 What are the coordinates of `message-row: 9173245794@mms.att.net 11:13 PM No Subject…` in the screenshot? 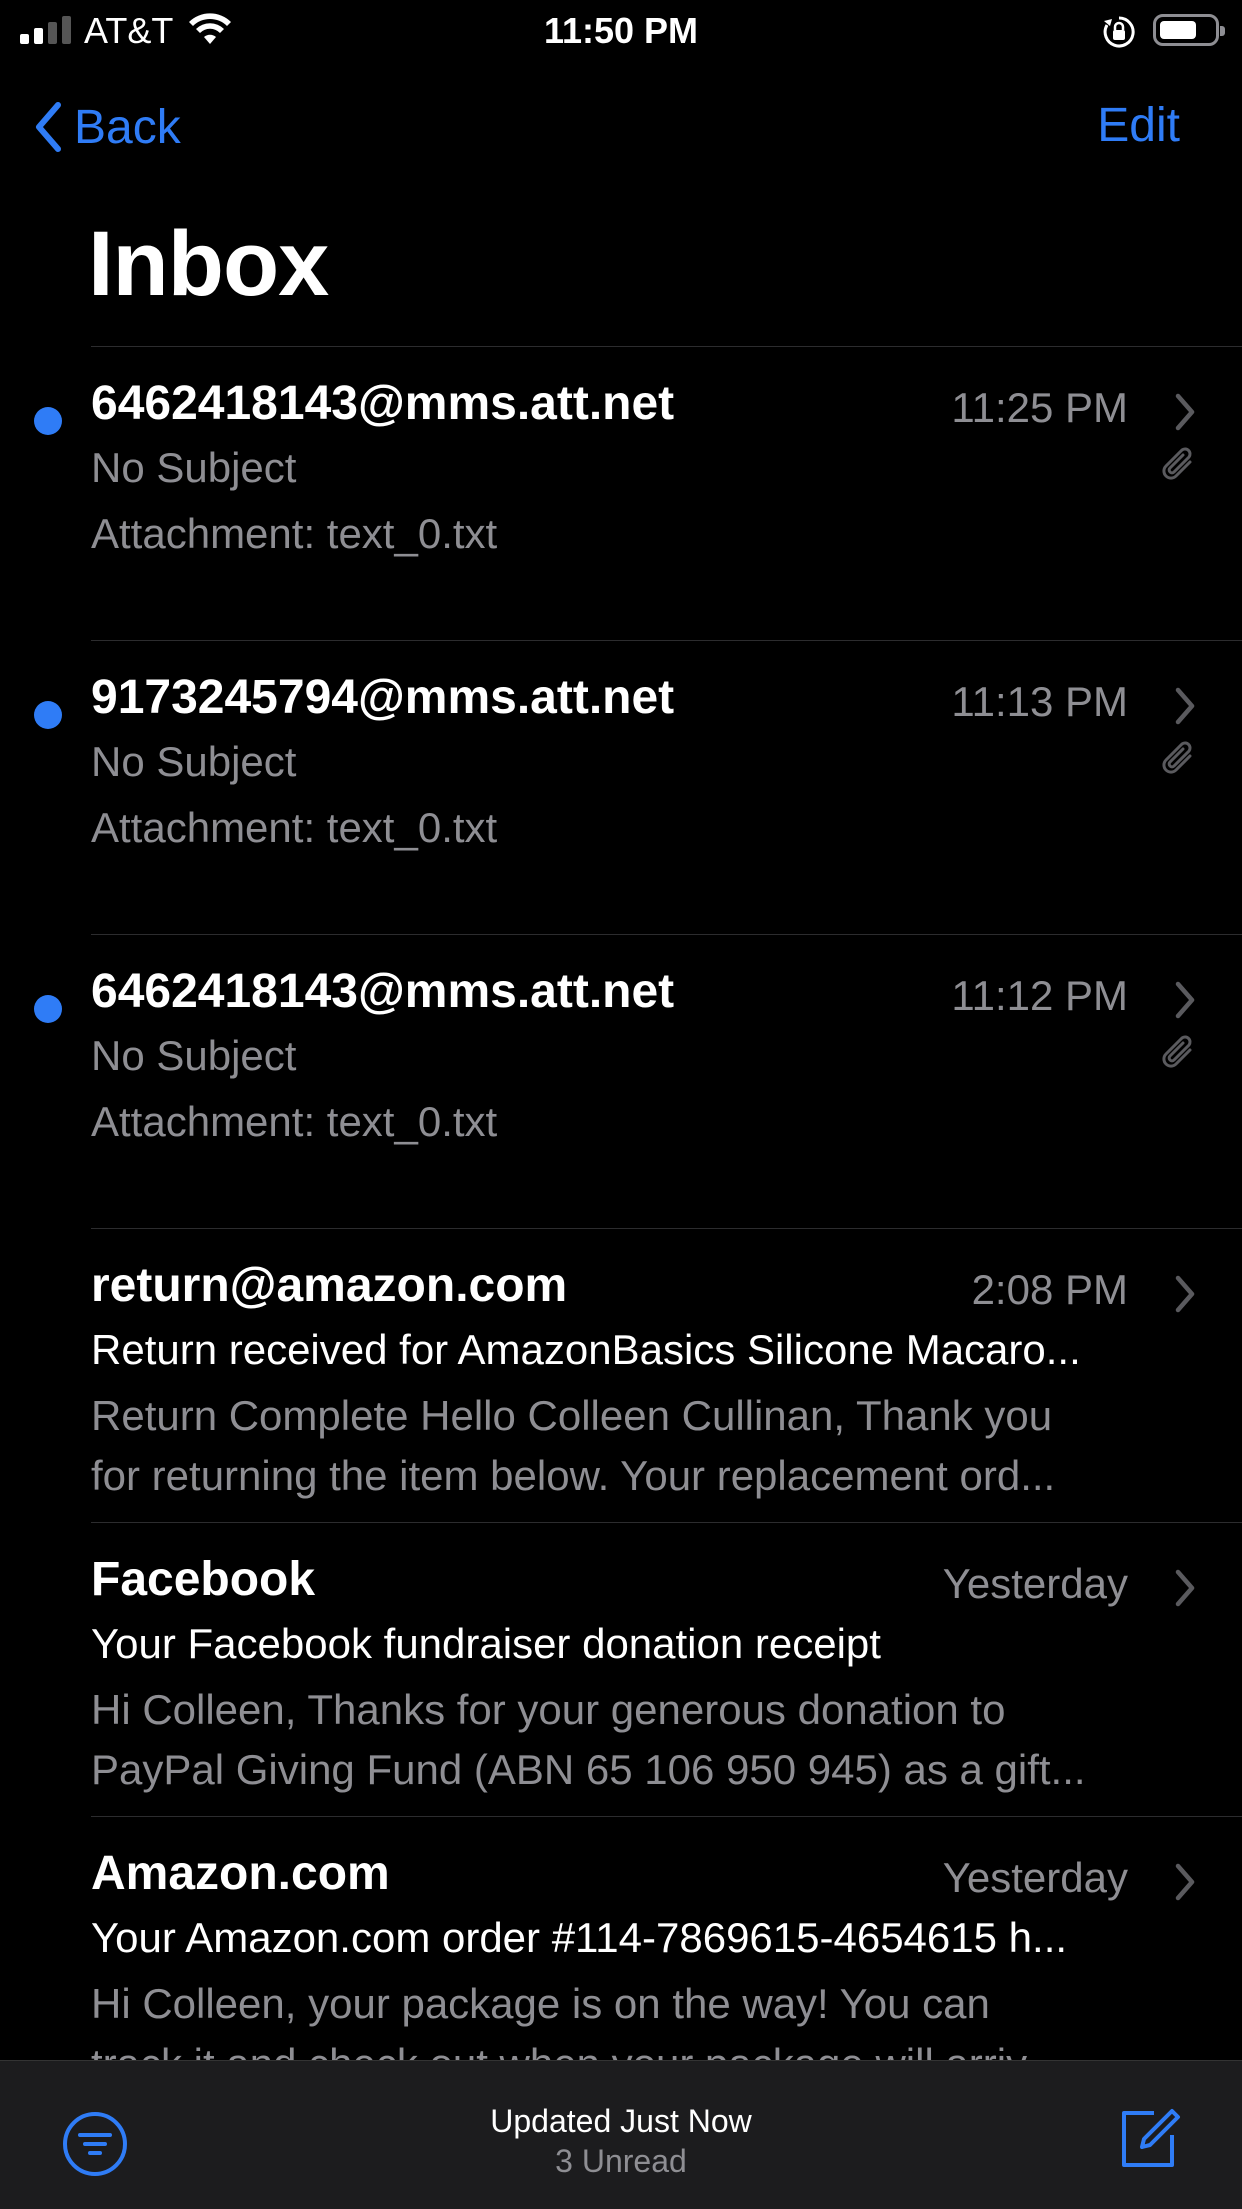 It's located at (621, 787).